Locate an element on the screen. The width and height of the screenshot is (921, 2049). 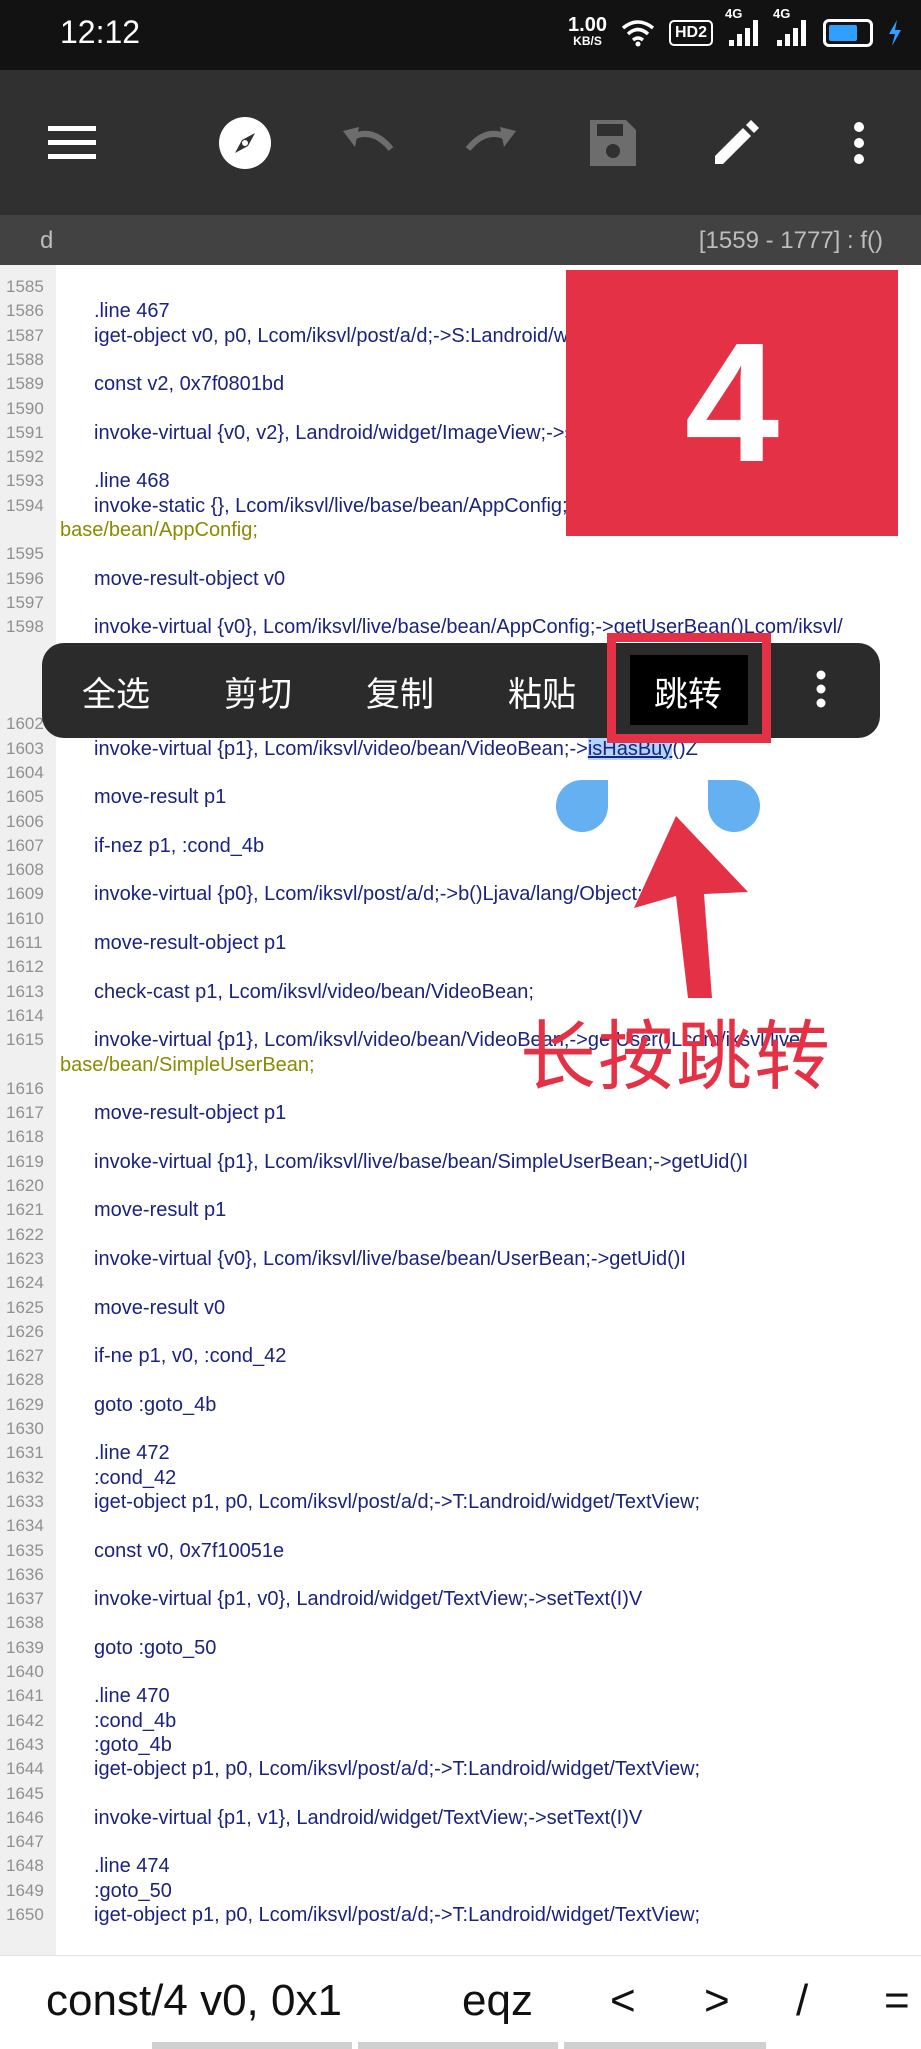
line-number: 1603 is located at coordinates (25, 748).